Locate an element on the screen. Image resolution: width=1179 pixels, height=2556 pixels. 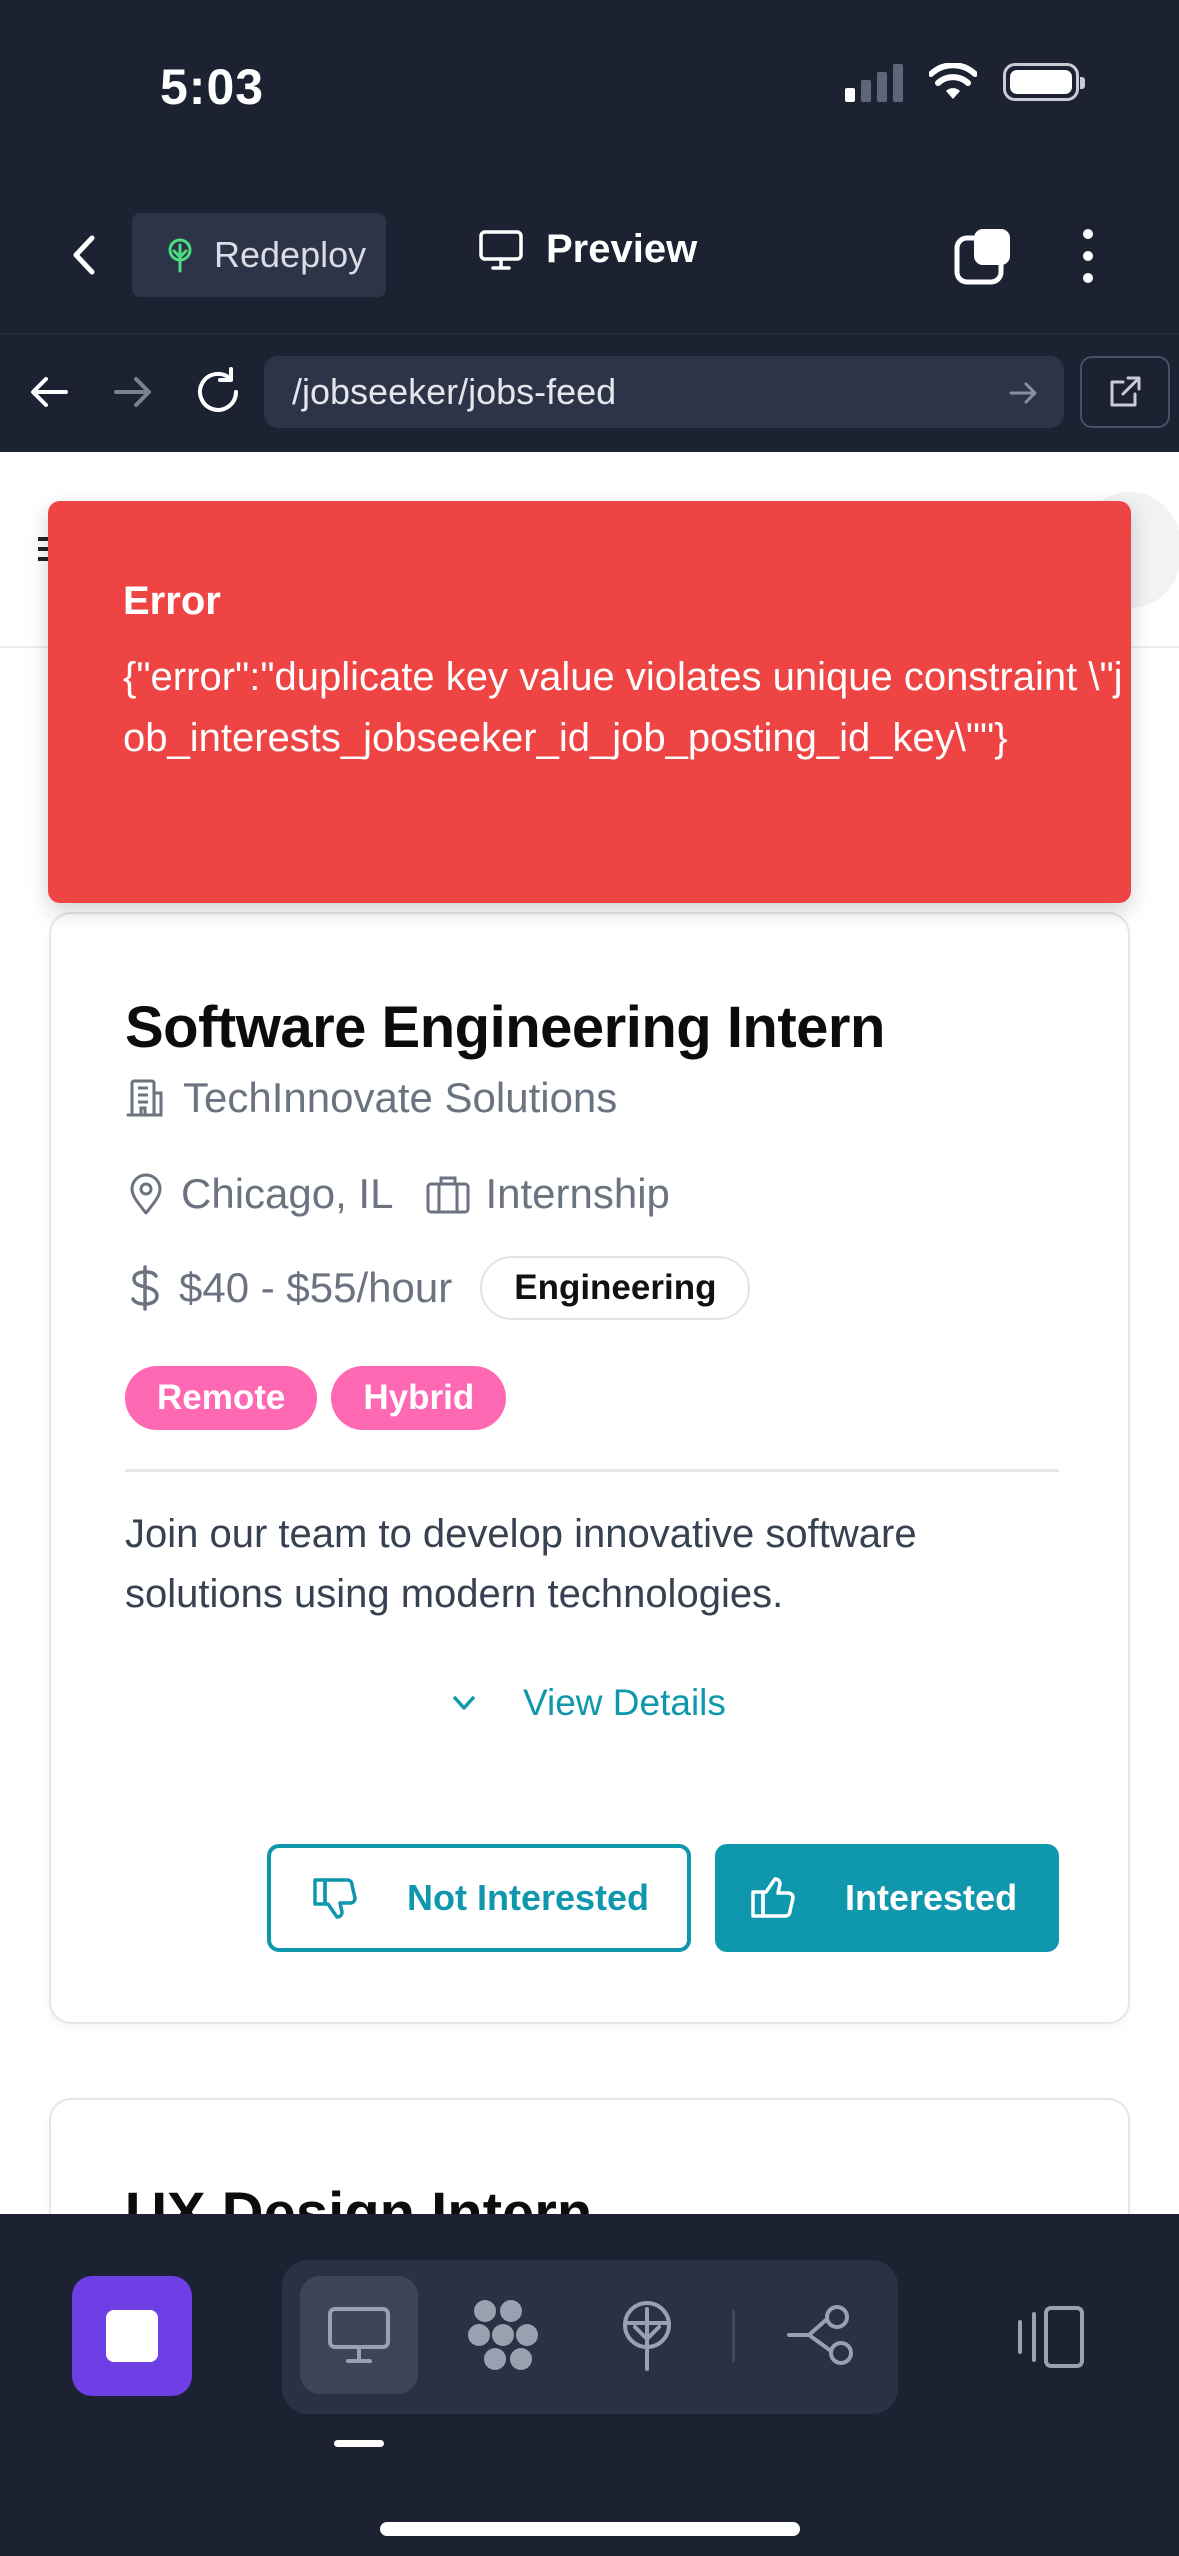
device-frame-icon is located at coordinates (1049, 2337).